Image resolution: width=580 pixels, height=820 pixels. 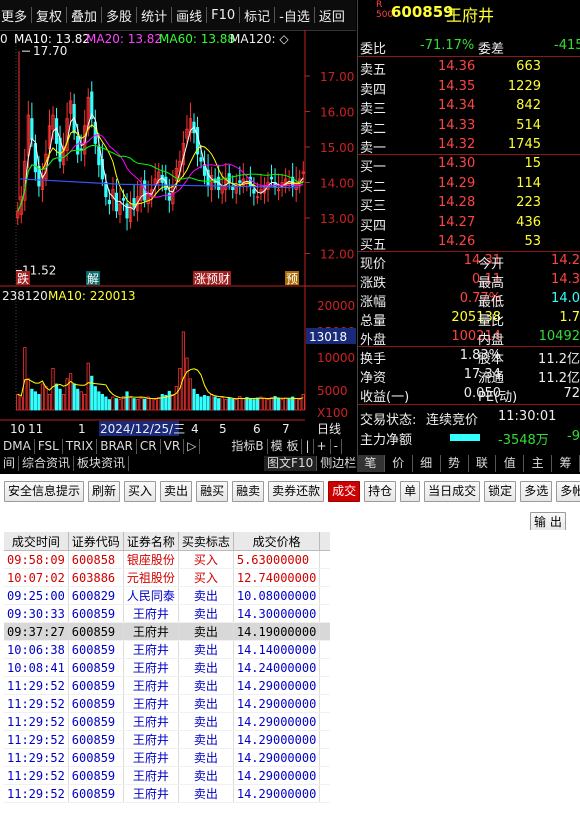 I want to click on indicator-tabs: DMA FSL TRIX BRAR CR VR ▷ 指标B 模 板 | + -, so click(x=178, y=446).